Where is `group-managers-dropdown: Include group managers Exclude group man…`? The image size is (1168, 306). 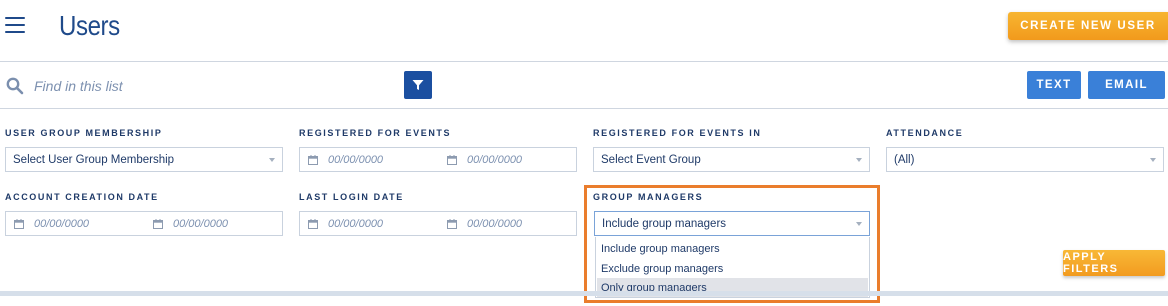
group-managers-dropdown: Include group managers Exclude group man… is located at coordinates (732, 267).